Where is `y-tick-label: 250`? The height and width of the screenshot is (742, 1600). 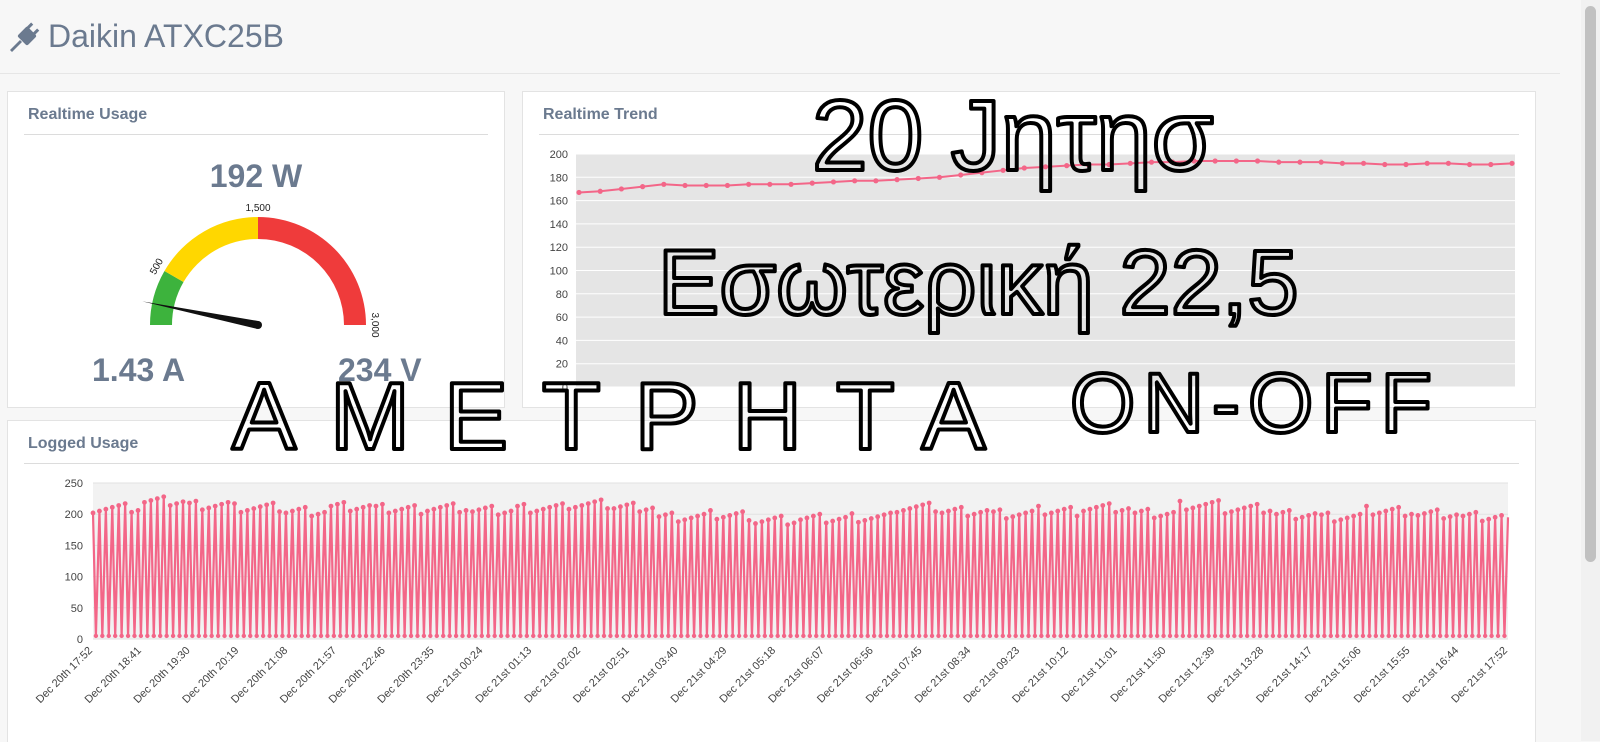
y-tick-label: 250 is located at coordinates (74, 484).